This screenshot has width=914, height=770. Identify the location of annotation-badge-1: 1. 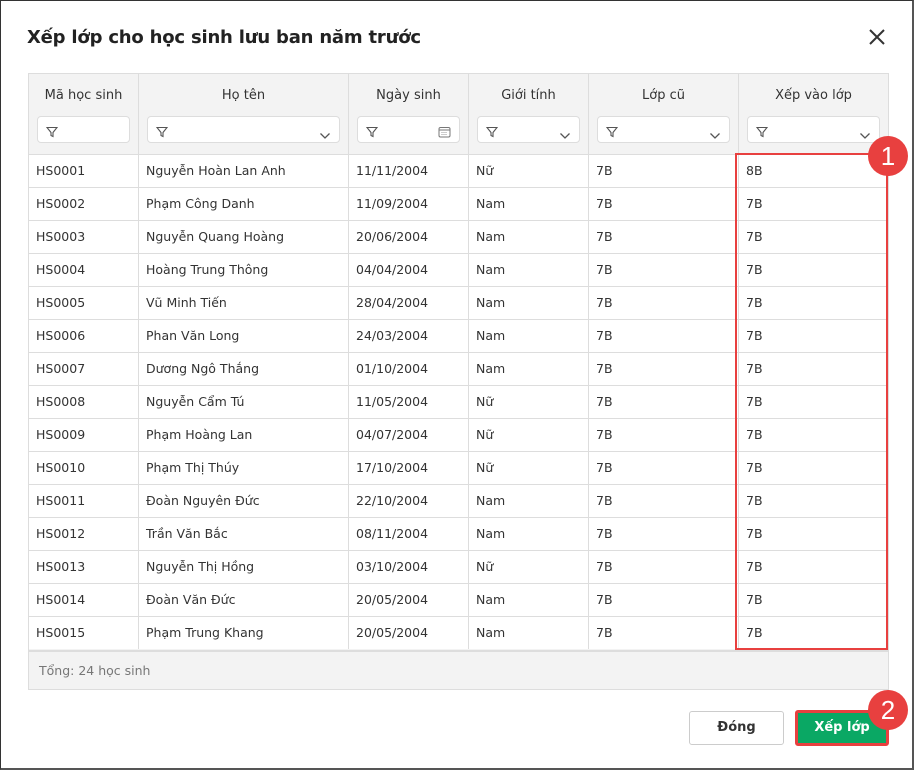
(888, 156).